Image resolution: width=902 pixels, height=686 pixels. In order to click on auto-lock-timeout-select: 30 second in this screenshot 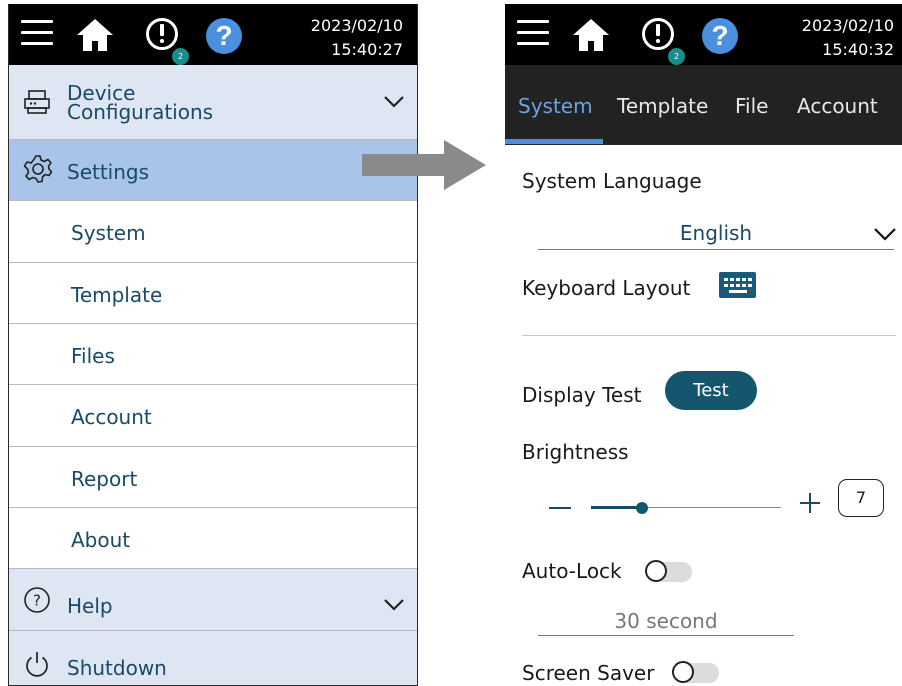, I will do `click(666, 621)`.